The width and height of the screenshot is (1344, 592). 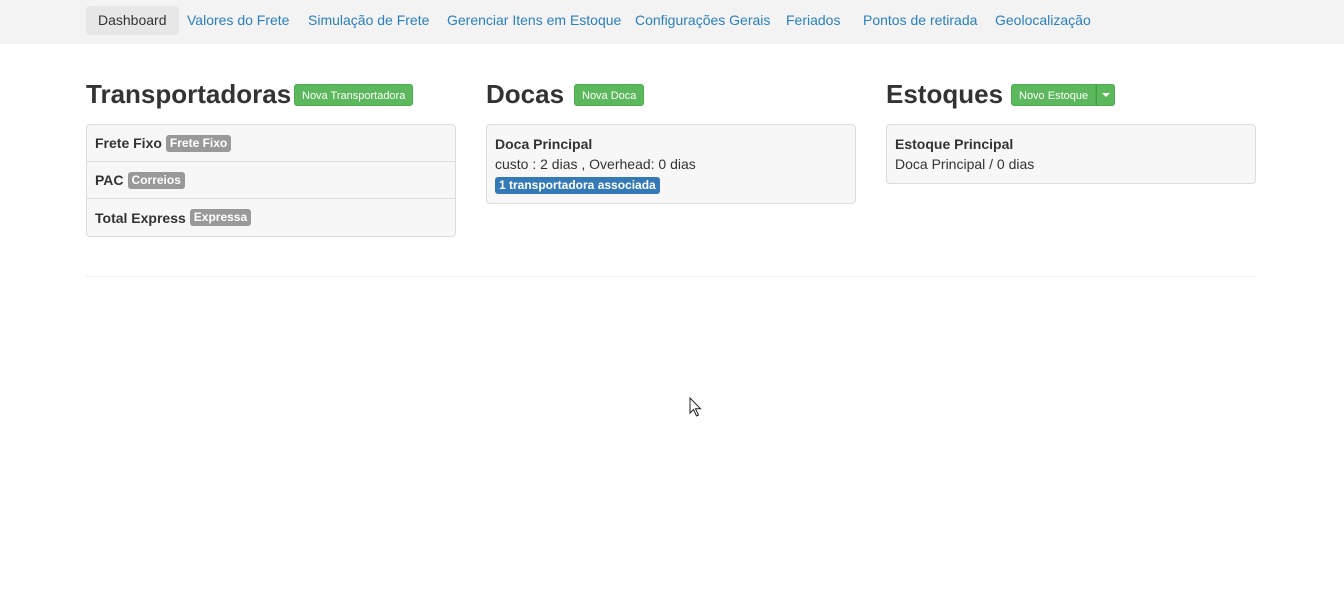 What do you see at coordinates (198, 143) in the screenshot?
I see `transportadora-type-badge: Frete Fixo` at bounding box center [198, 143].